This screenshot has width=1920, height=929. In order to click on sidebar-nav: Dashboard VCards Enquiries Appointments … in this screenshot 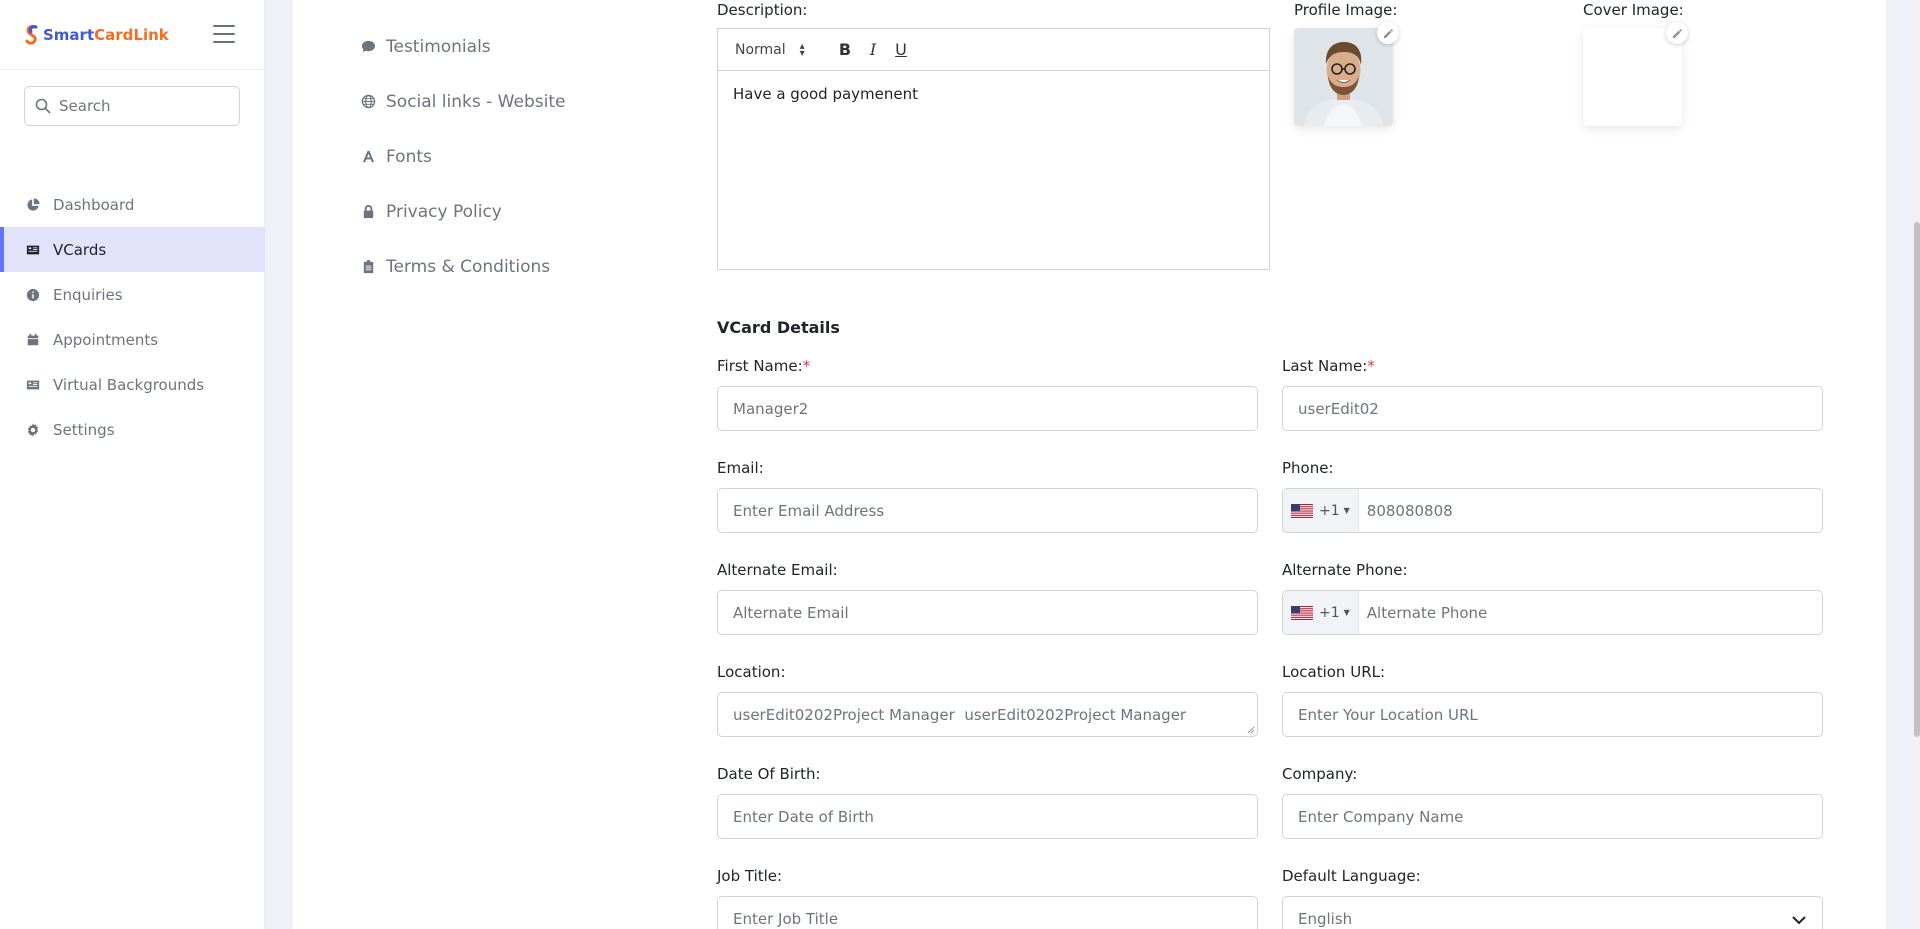, I will do `click(132, 317)`.